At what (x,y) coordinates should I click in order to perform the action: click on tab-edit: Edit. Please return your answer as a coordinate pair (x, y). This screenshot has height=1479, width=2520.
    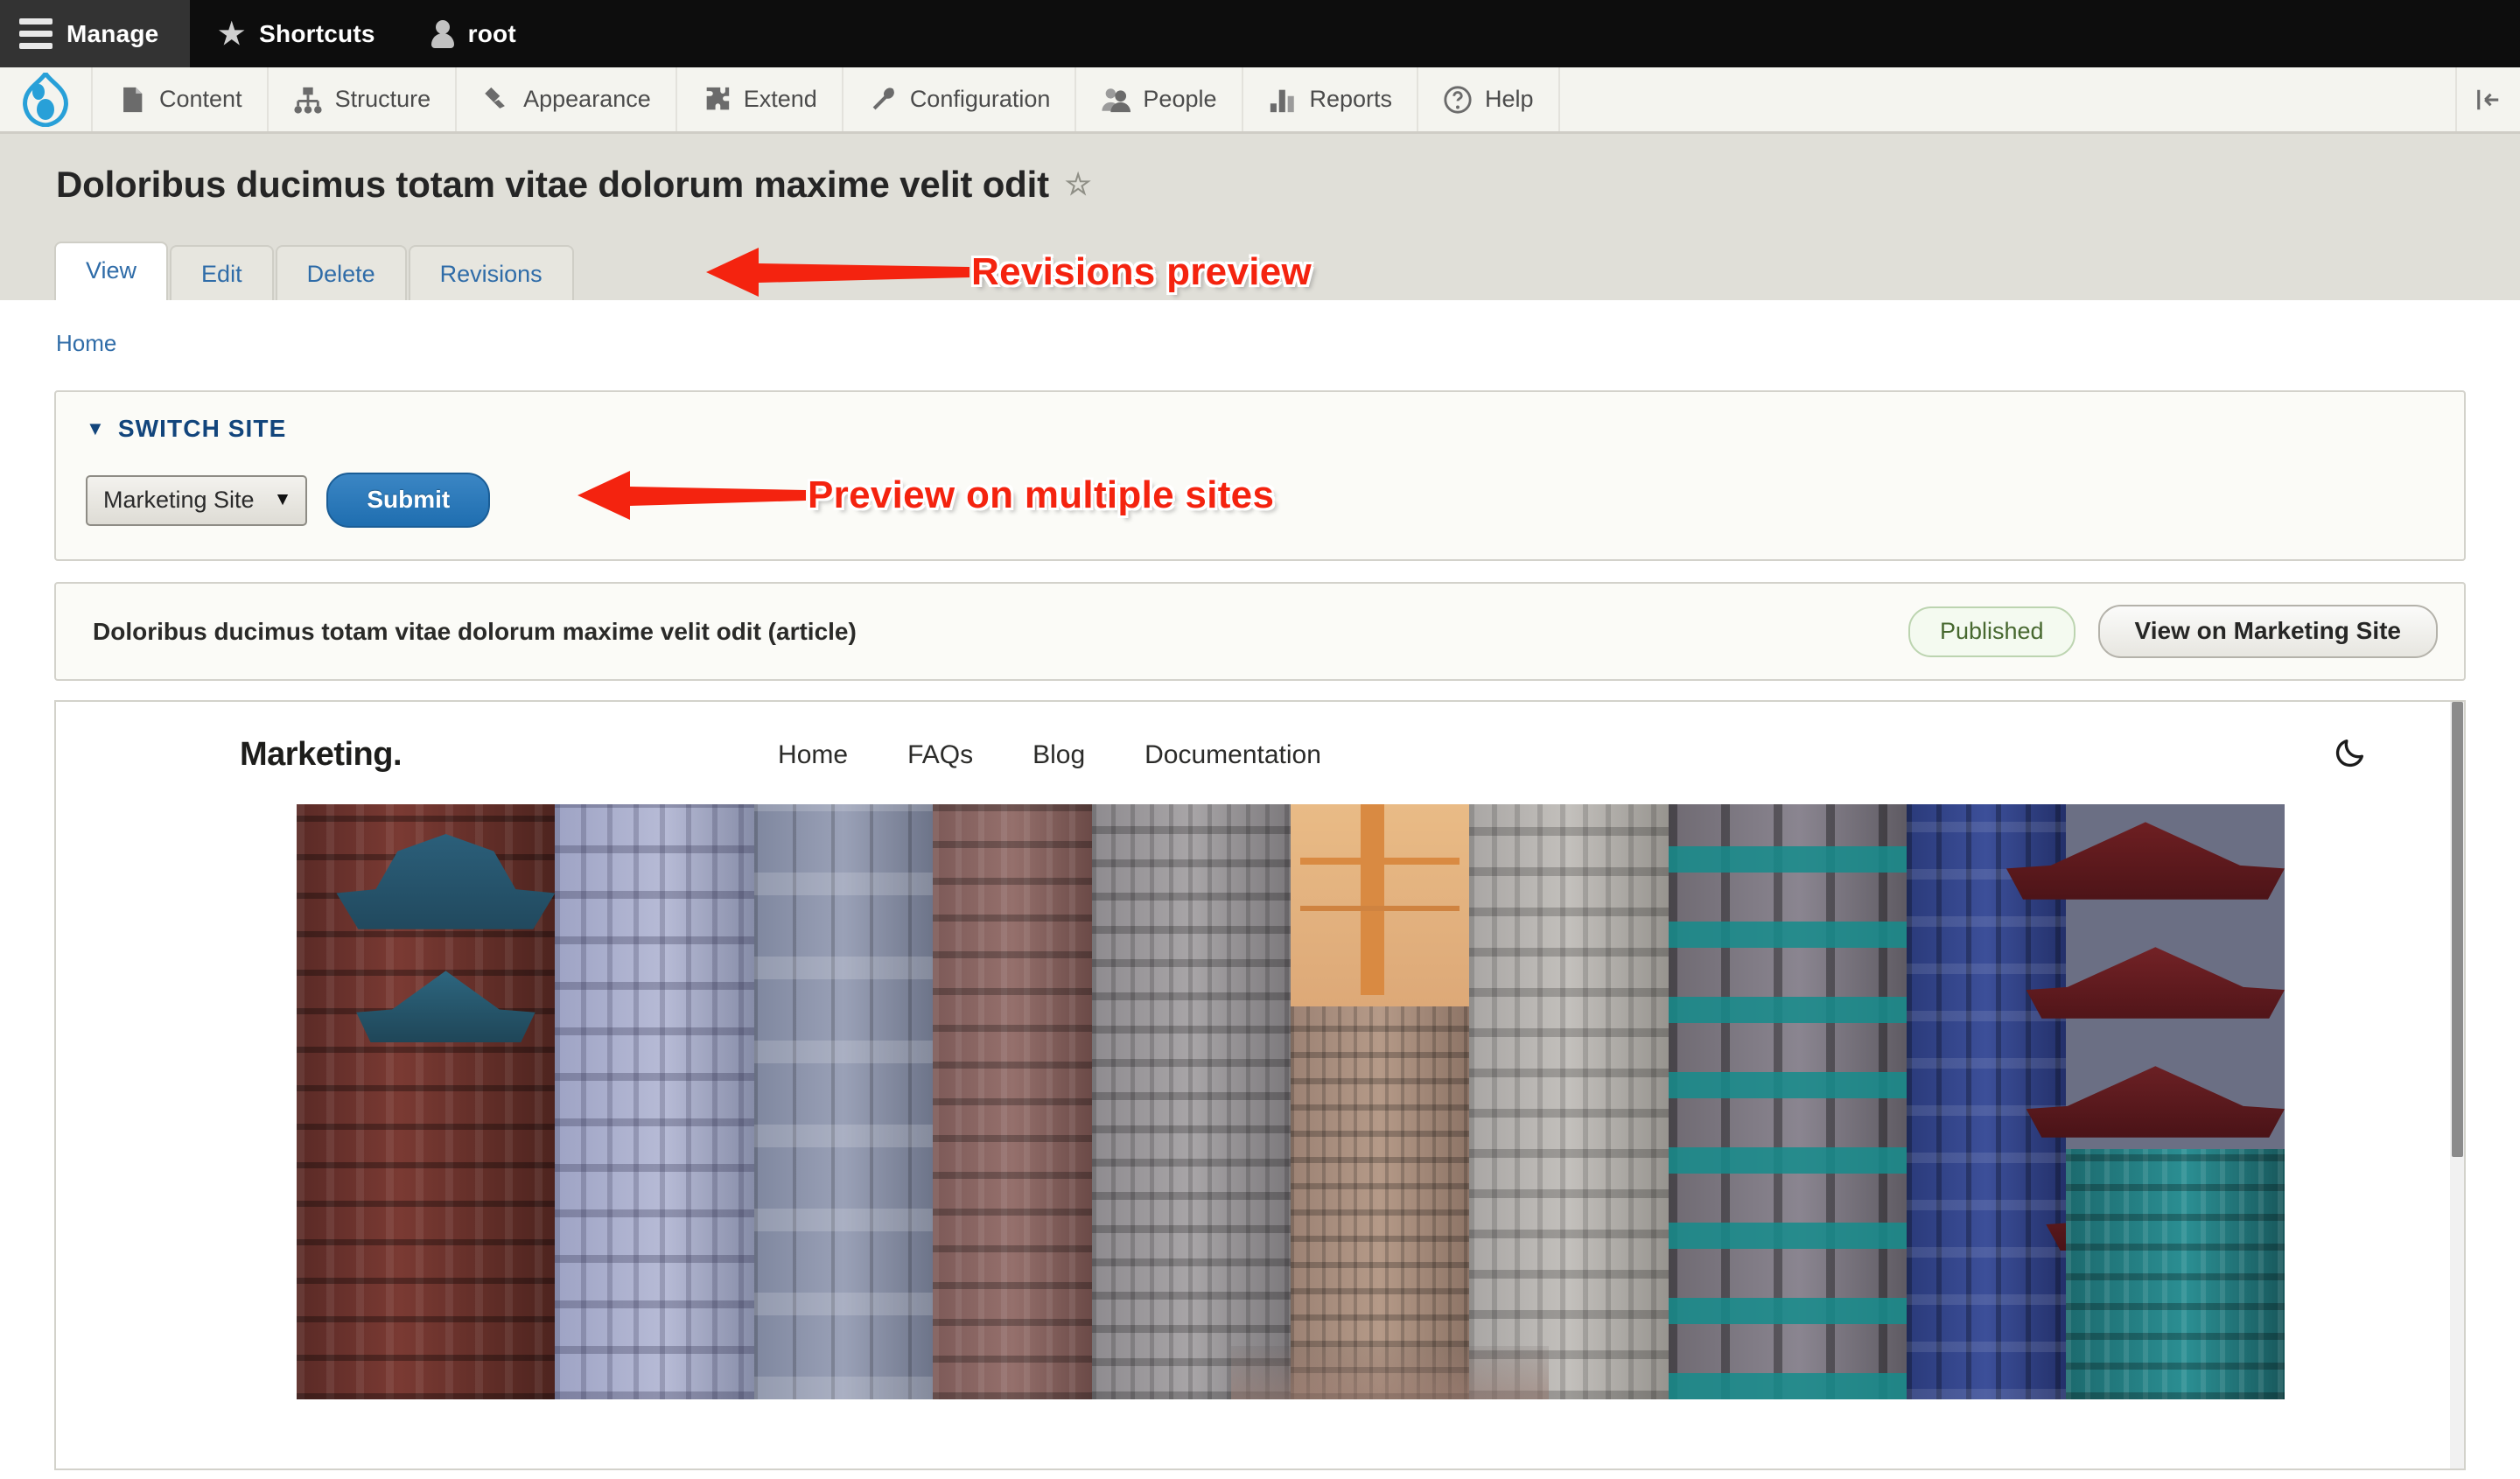
    Looking at the image, I should click on (222, 272).